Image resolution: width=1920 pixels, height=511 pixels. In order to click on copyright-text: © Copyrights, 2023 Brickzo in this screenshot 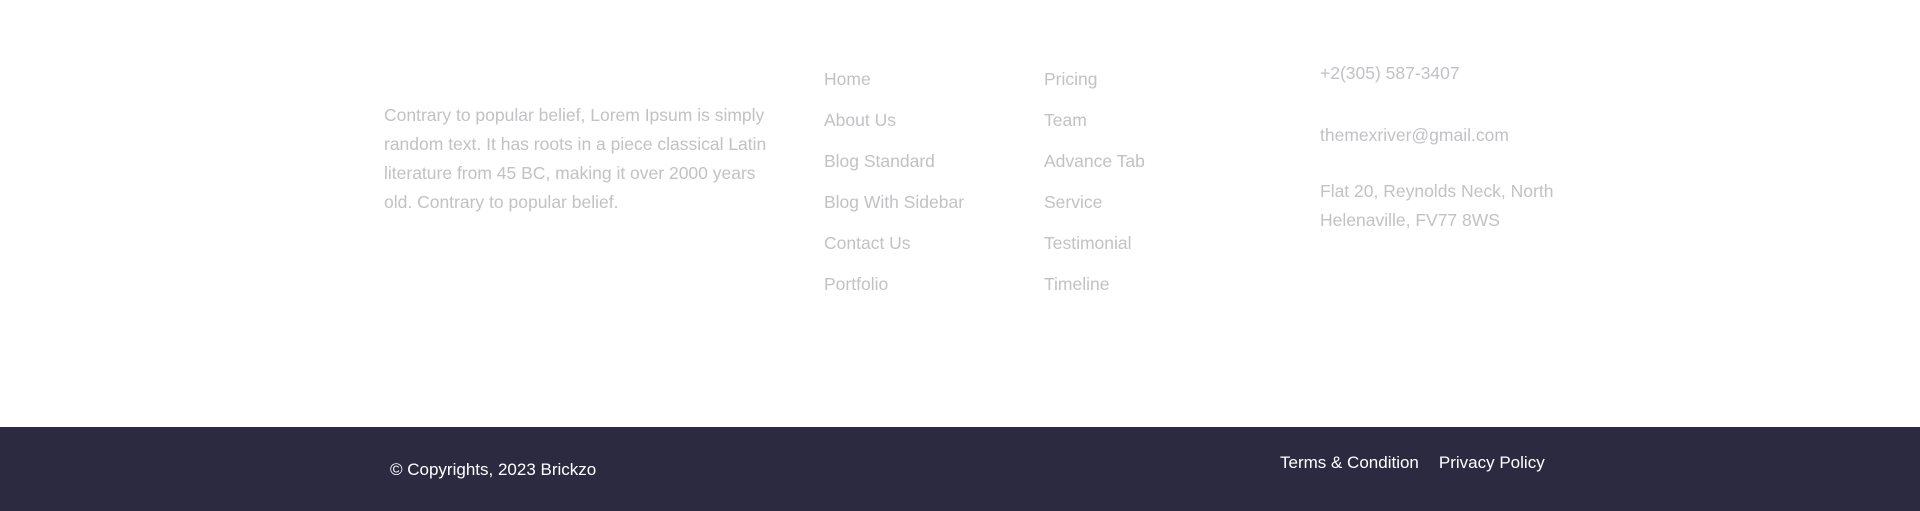, I will do `click(493, 469)`.